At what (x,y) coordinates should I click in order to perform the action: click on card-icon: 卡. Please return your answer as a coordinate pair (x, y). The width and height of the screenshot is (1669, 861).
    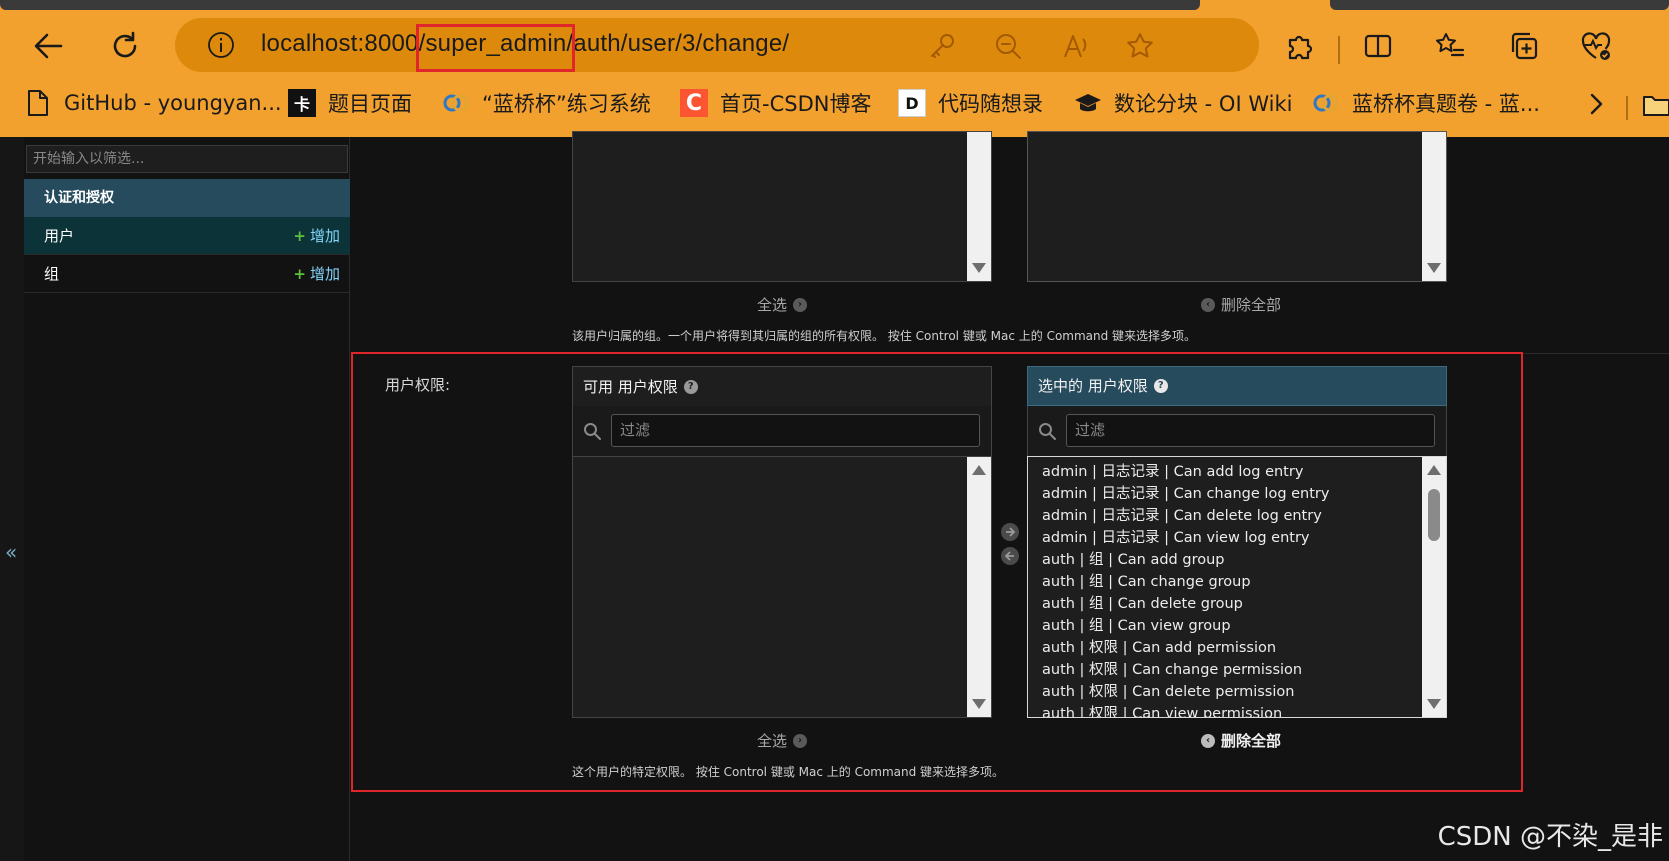
    Looking at the image, I should click on (302, 103).